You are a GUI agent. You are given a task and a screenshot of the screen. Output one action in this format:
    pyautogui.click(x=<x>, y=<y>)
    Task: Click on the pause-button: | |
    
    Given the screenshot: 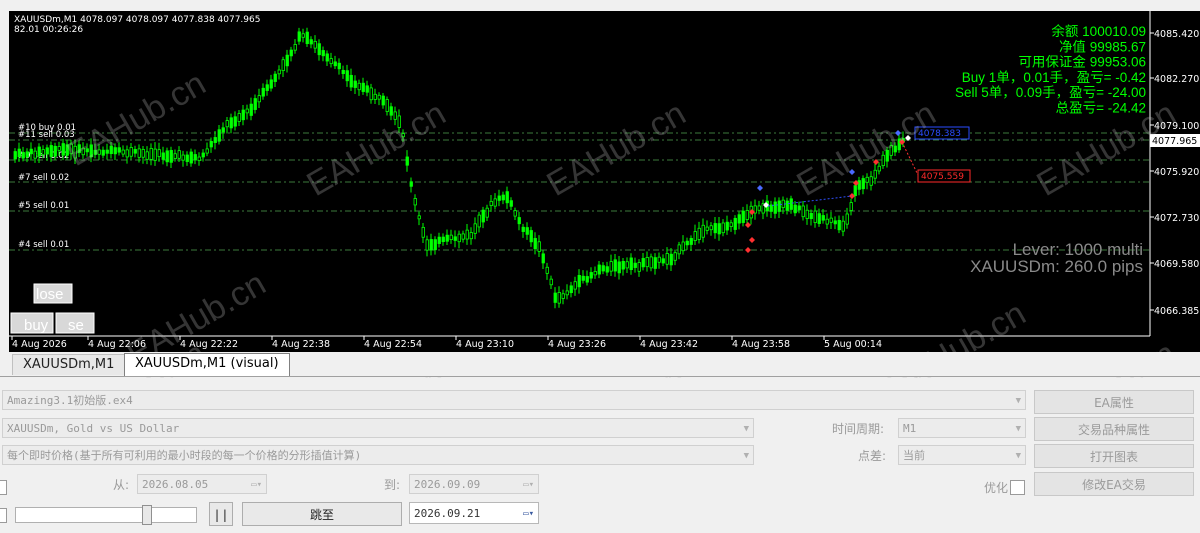 What is the action you would take?
    pyautogui.click(x=221, y=514)
    